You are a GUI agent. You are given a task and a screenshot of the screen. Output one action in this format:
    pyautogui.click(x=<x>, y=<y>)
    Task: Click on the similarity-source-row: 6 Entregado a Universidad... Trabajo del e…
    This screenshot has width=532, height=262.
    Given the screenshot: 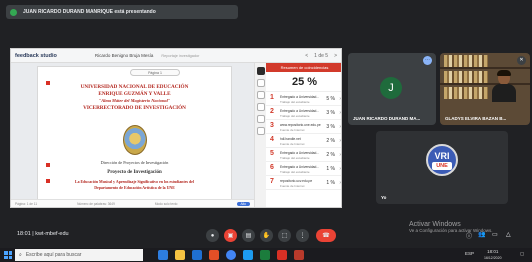 What is the action you would take?
    pyautogui.click(x=303, y=169)
    